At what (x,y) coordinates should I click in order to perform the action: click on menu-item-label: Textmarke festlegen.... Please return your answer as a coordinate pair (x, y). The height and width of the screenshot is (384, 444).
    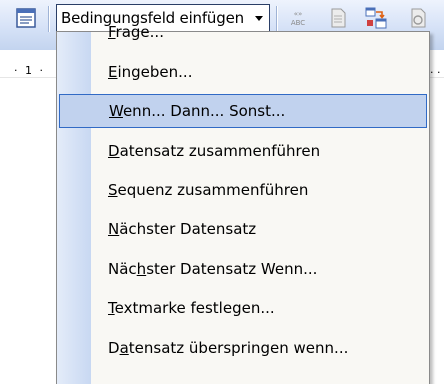
    Looking at the image, I should click on (191, 308).